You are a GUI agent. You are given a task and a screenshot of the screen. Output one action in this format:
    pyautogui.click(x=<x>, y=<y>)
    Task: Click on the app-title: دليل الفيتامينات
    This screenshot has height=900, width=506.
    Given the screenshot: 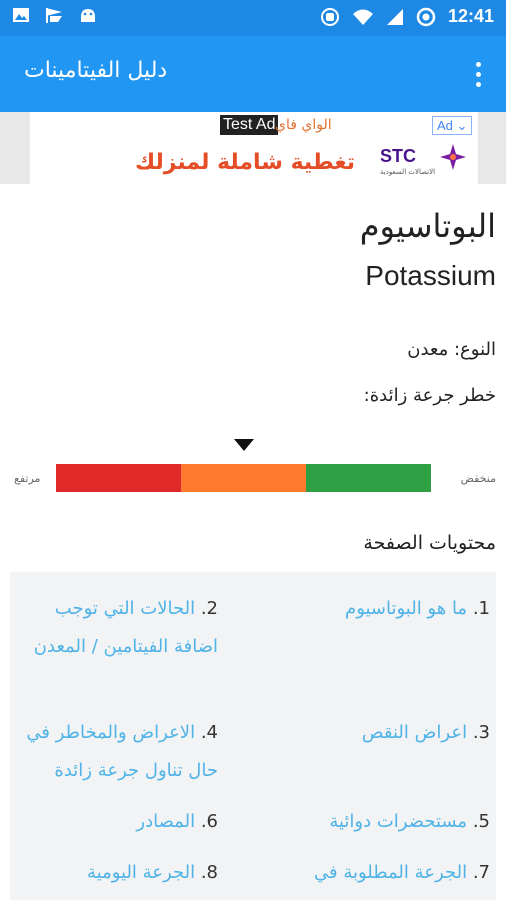 What is the action you would take?
    pyautogui.click(x=96, y=70)
    